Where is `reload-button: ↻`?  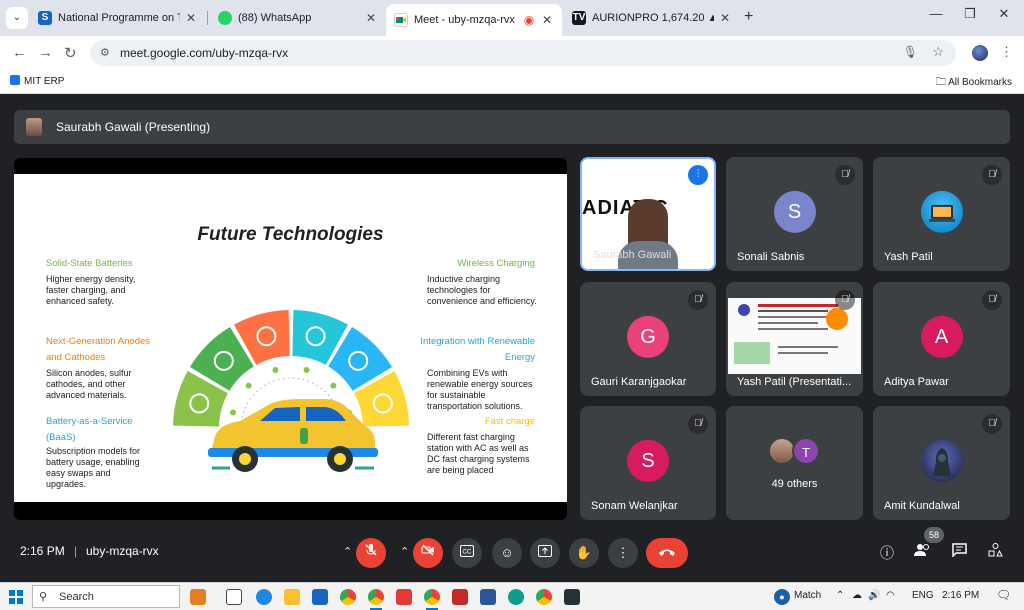
reload-button: ↻ is located at coordinates (70, 53).